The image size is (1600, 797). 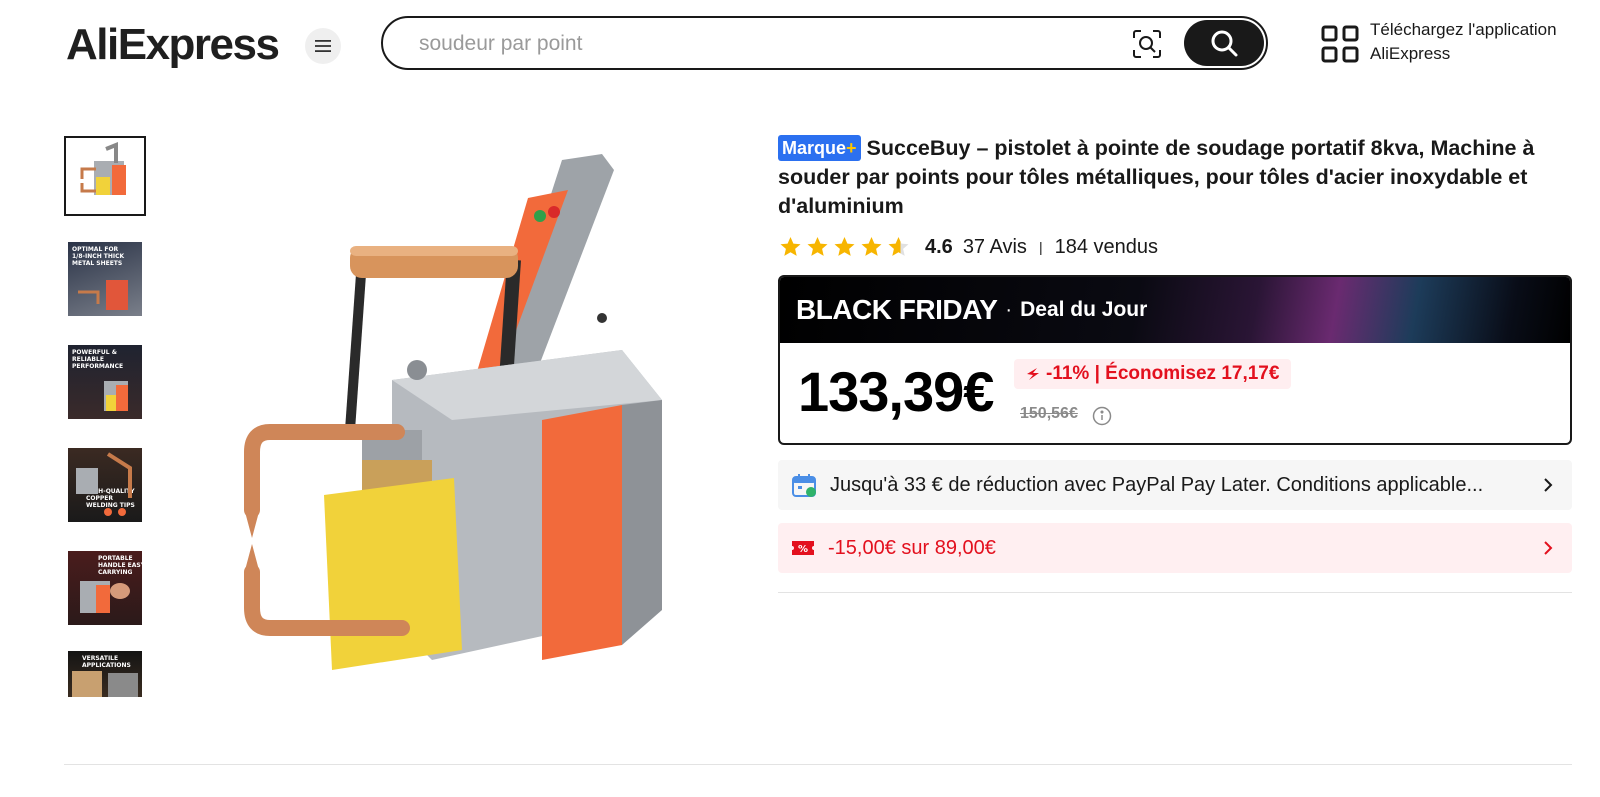 What do you see at coordinates (1175, 310) in the screenshot?
I see `black-friday-banner: BLACK FRIDAY · Deal du Jour` at bounding box center [1175, 310].